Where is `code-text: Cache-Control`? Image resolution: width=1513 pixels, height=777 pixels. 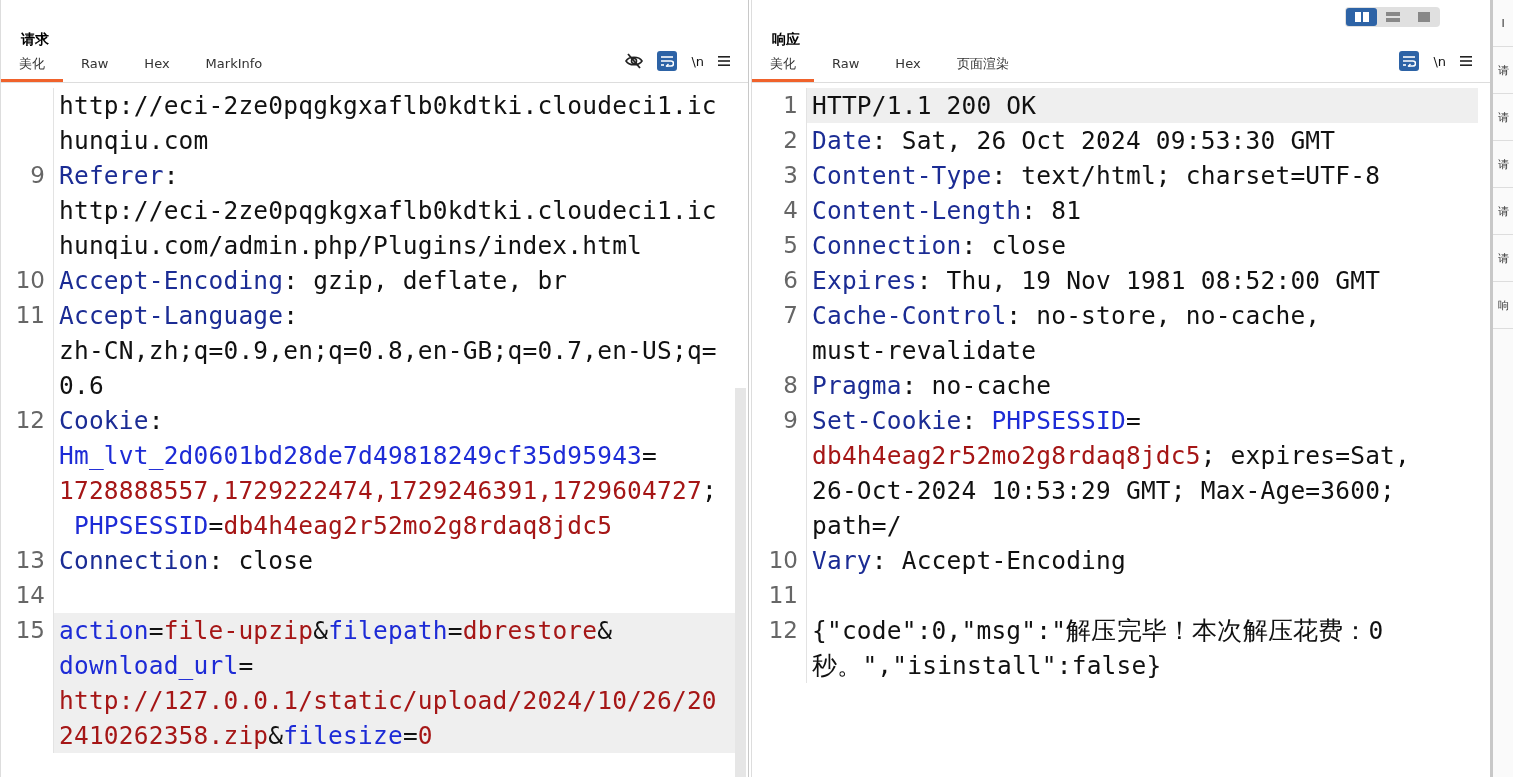
code-text: Cache-Control is located at coordinates (909, 315).